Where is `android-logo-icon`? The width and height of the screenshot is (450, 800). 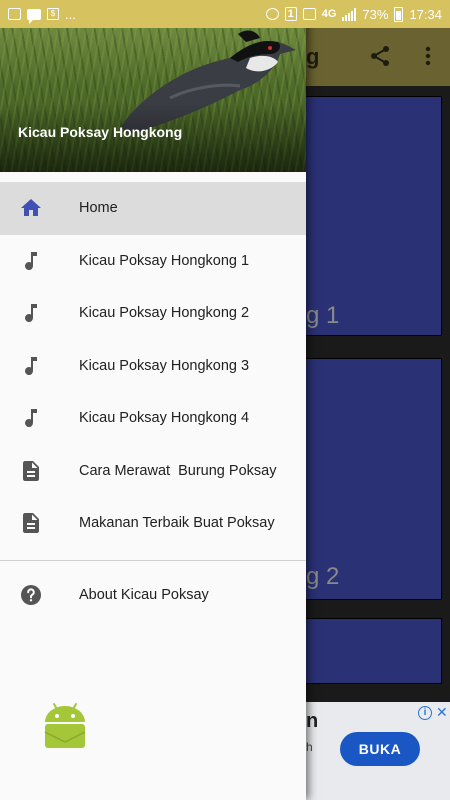
android-logo-icon is located at coordinates (65, 725).